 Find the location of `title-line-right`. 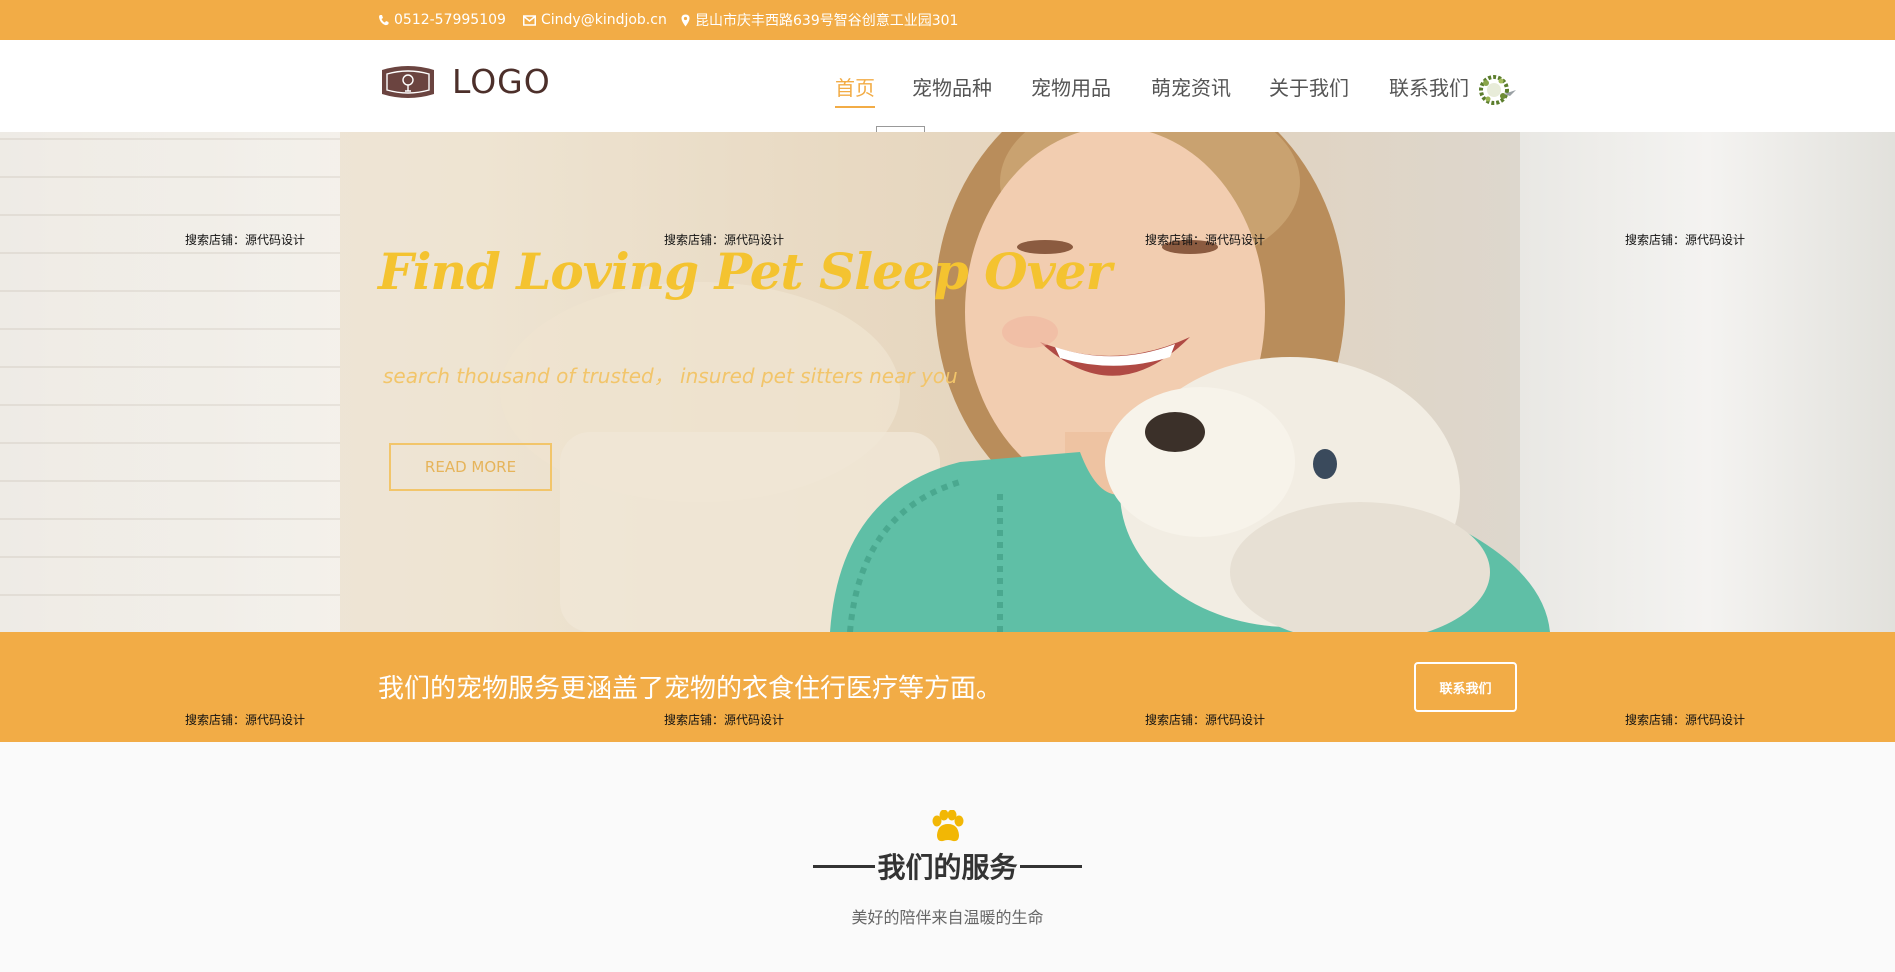

title-line-right is located at coordinates (1050, 866).